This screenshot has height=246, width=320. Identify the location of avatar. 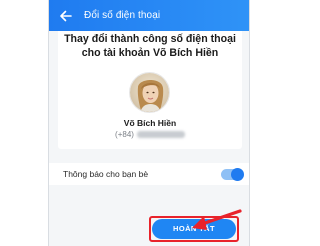
(149, 92).